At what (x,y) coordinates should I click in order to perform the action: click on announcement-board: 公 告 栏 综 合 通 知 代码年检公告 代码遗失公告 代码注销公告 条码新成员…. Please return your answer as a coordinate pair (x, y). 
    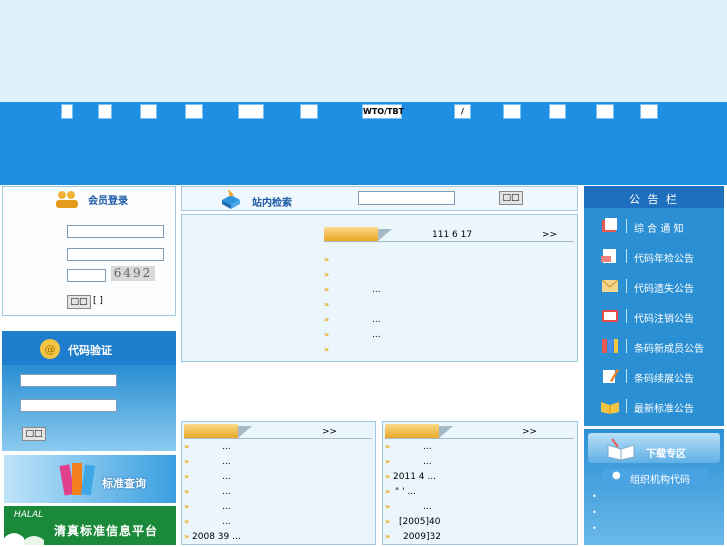
    Looking at the image, I should click on (654, 306).